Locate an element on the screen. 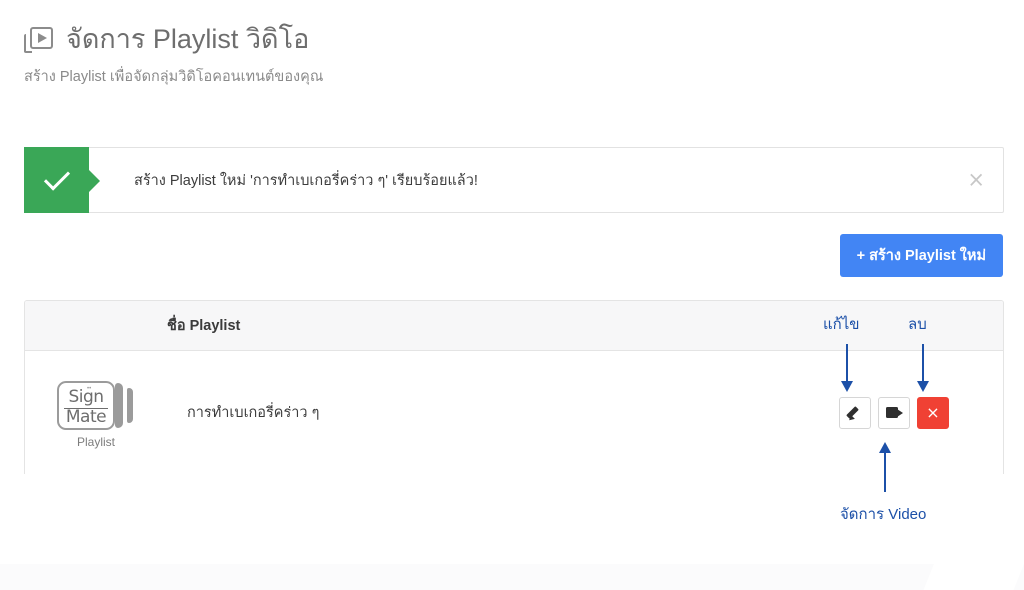 The height and width of the screenshot is (590, 1024). annotation-label-manage-video: จัดการ Video is located at coordinates (883, 514).